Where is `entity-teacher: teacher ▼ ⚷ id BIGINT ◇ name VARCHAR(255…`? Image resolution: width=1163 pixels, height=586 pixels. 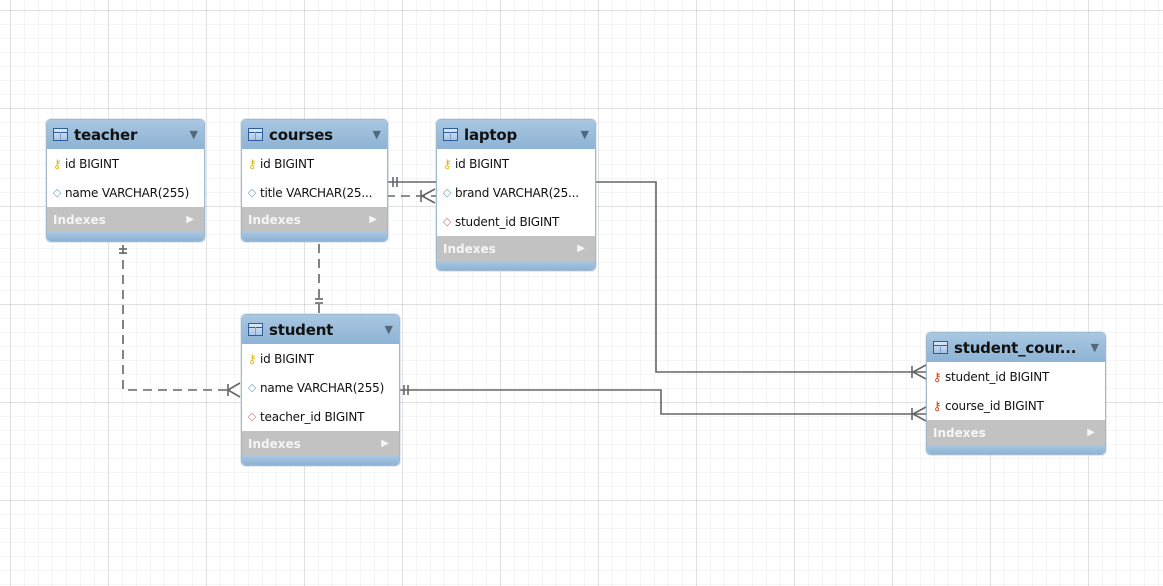
entity-teacher: teacher ▼ ⚷ id BIGINT ◇ name VARCHAR(255… is located at coordinates (125, 180).